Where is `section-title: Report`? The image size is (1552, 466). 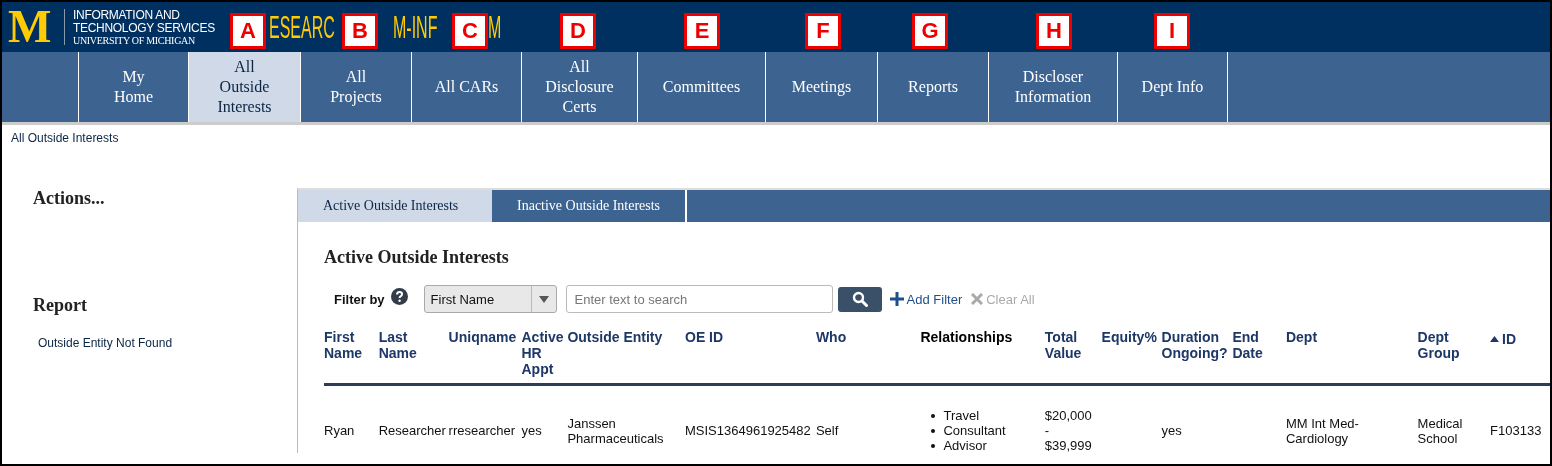 section-title: Report is located at coordinates (60, 305).